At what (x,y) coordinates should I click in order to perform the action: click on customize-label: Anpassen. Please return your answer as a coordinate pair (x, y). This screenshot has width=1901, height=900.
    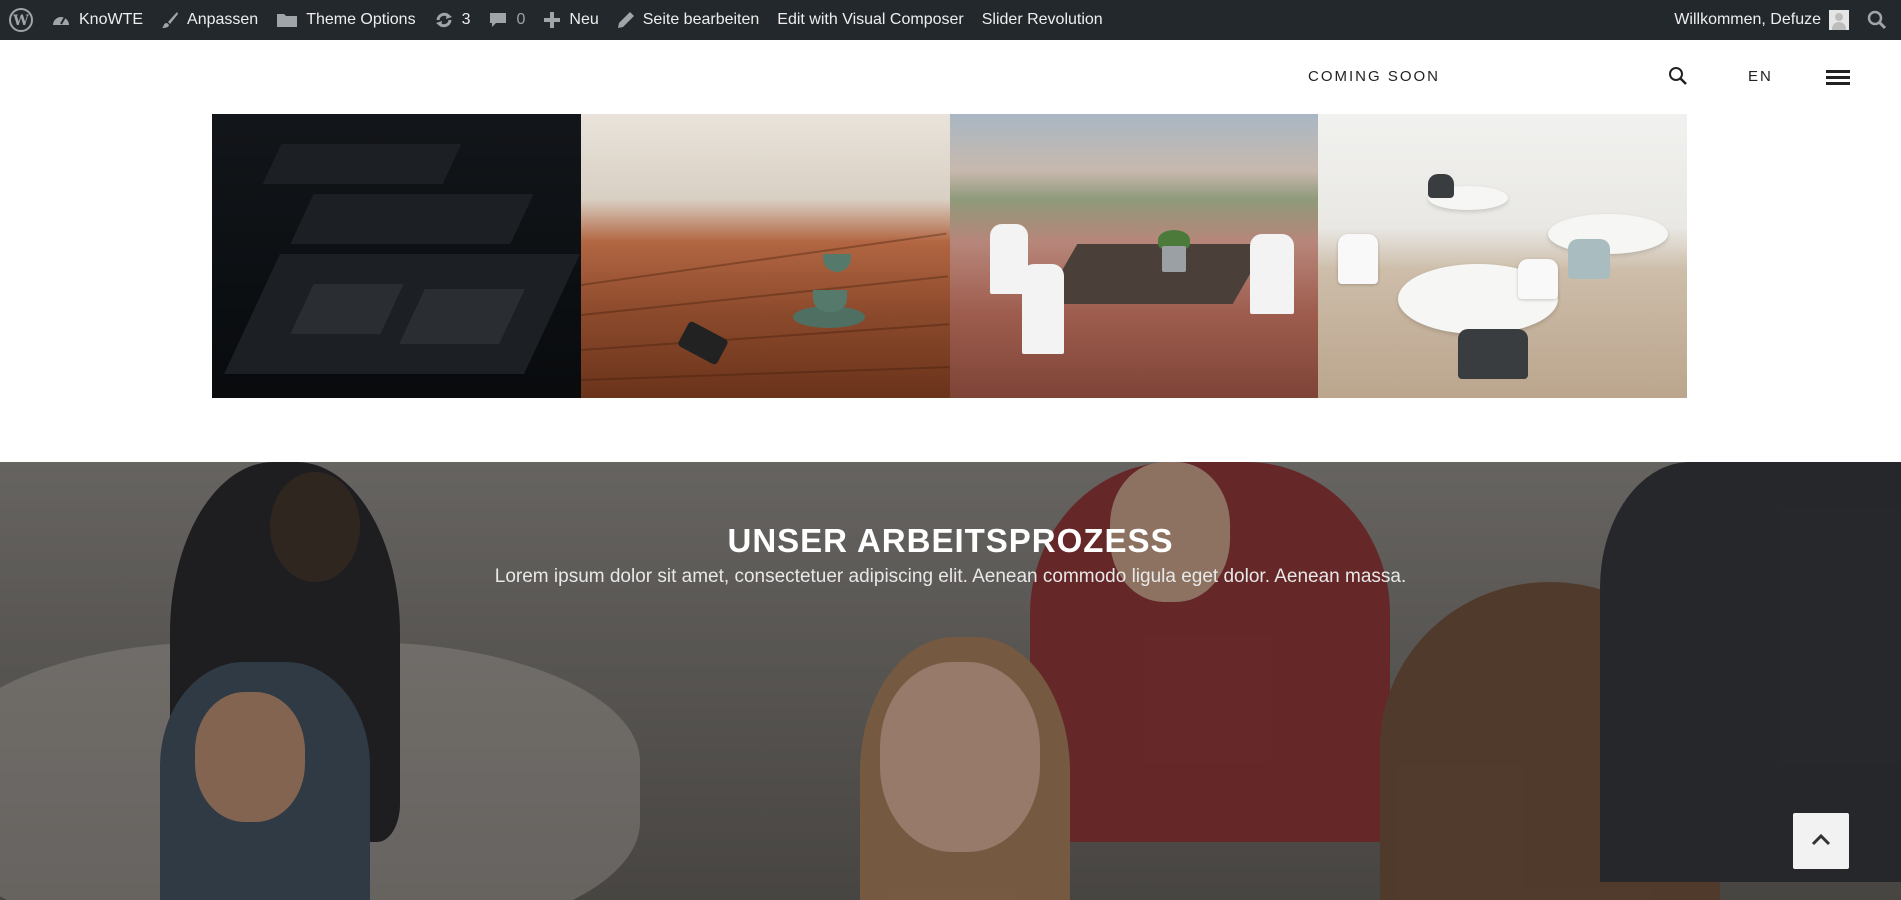
    Looking at the image, I should click on (223, 19).